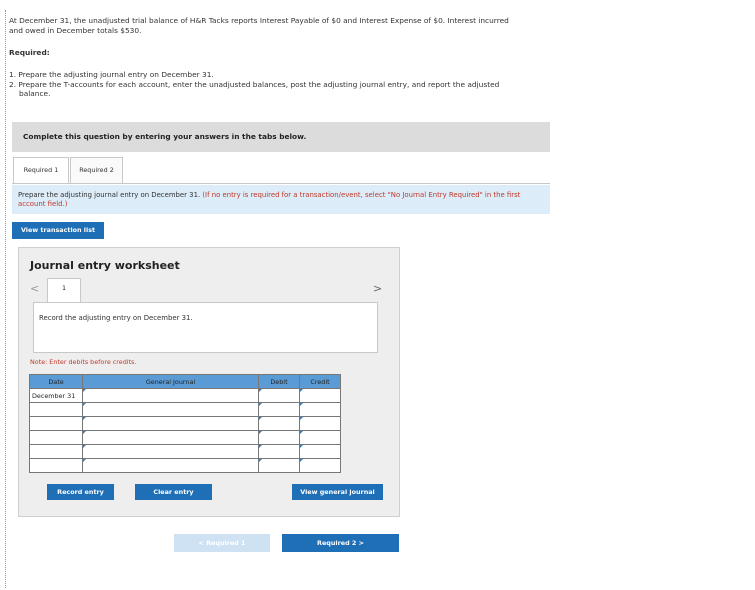  I want to click on clear-entry-button: Clear entry, so click(173, 492).